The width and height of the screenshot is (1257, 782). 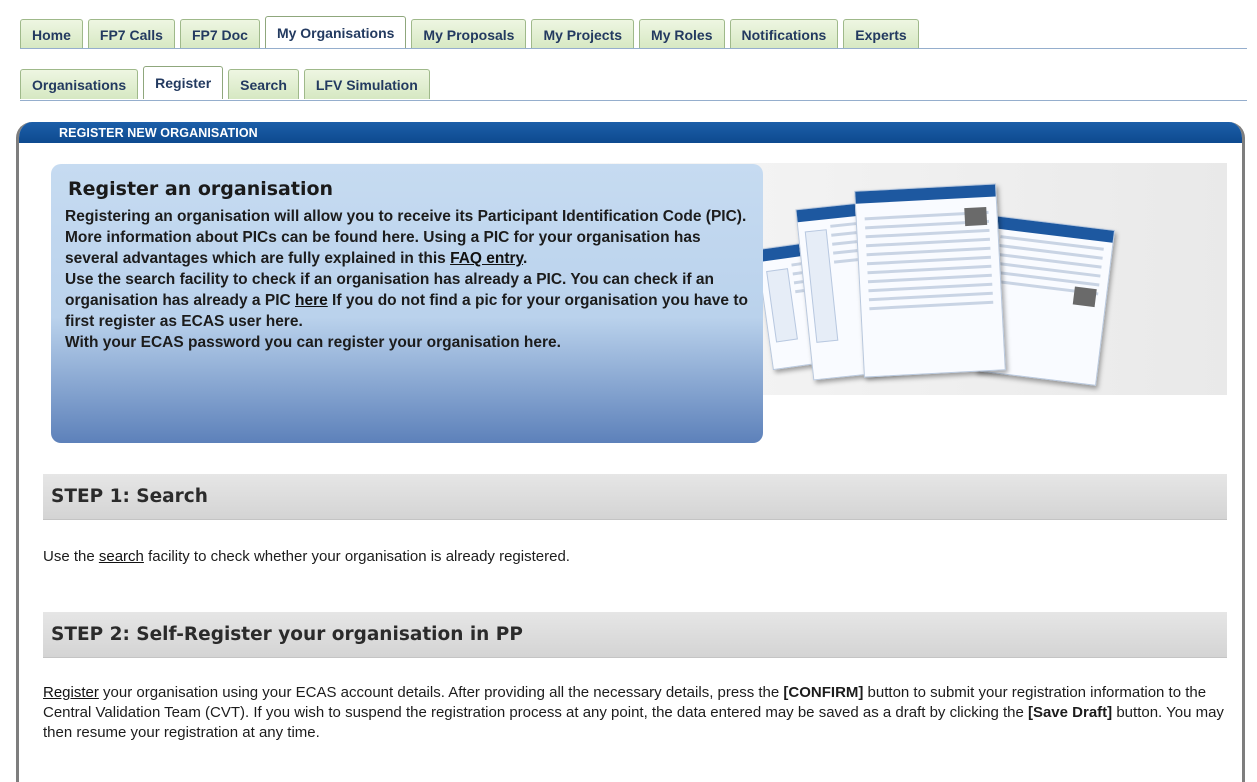 I want to click on here-link: here, so click(x=311, y=300).